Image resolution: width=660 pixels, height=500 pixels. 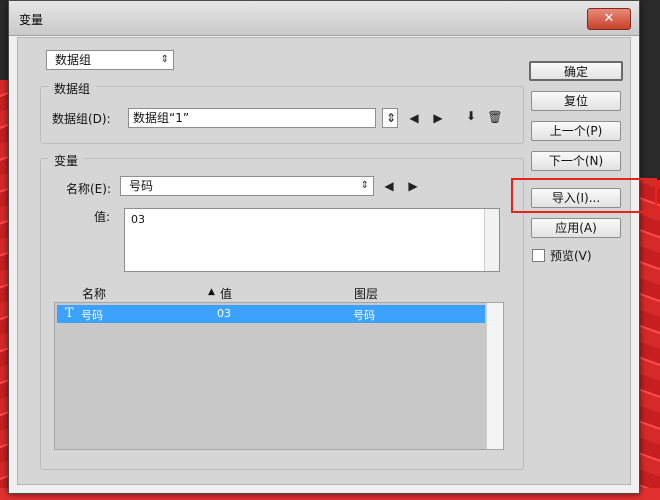 What do you see at coordinates (438, 118) in the screenshot?
I see `next-dataset-arrow-icon: ▶` at bounding box center [438, 118].